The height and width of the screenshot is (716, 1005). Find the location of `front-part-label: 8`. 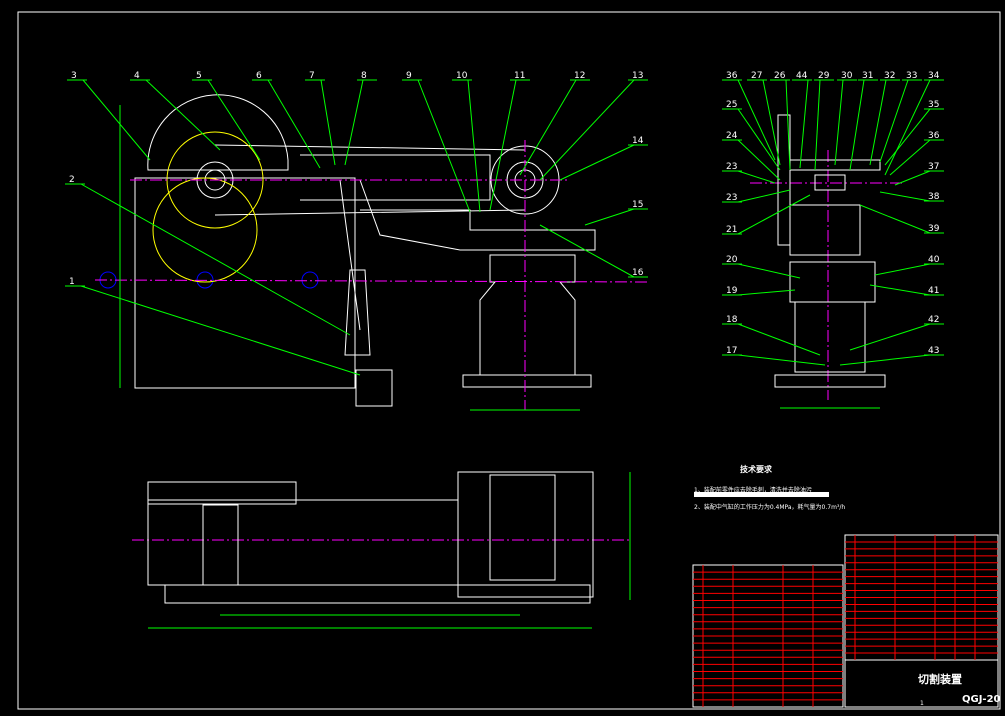

front-part-label: 8 is located at coordinates (364, 76).